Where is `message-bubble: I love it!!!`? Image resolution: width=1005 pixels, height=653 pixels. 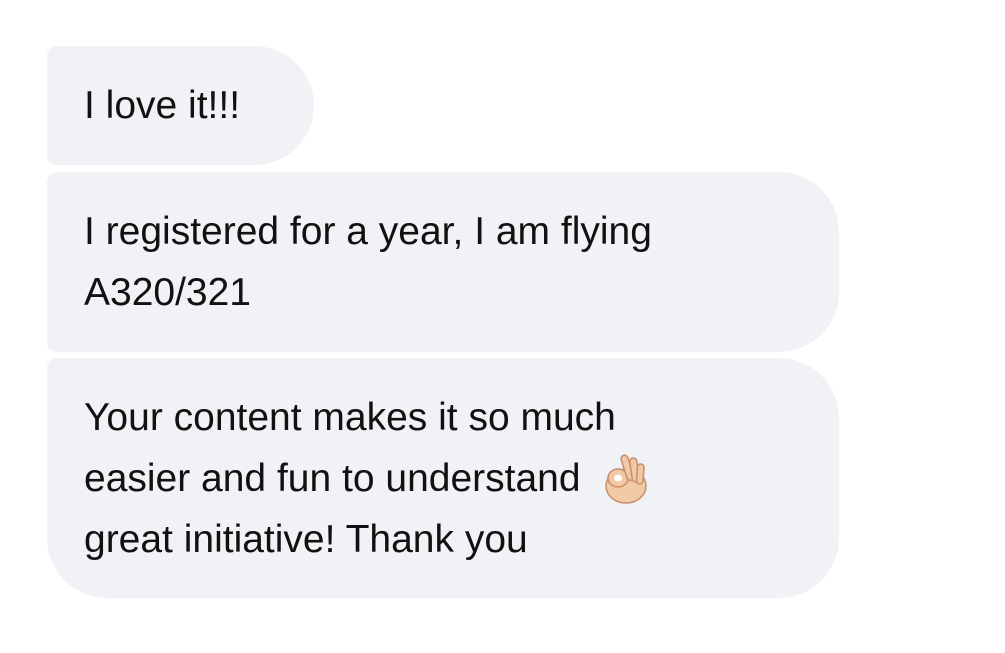
message-bubble: I love it!!! is located at coordinates (180, 105).